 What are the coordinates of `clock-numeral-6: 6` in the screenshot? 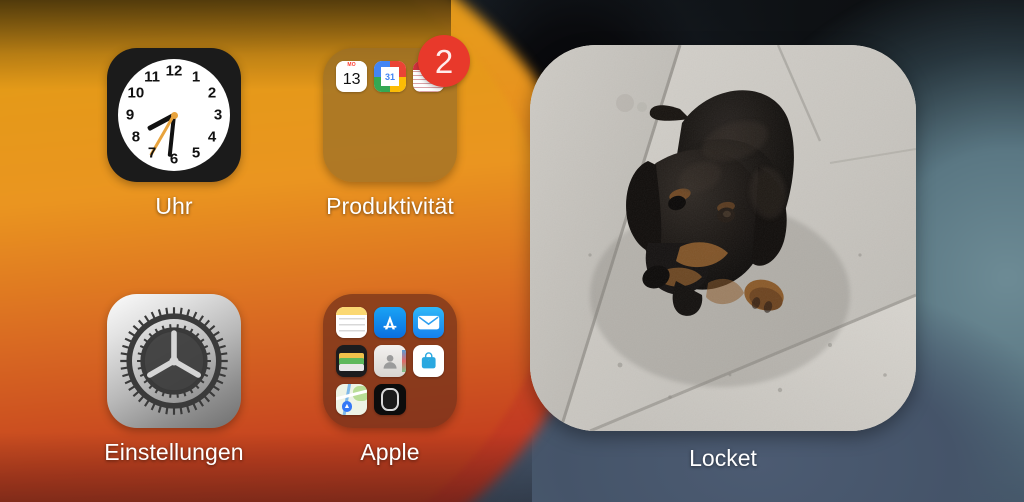 It's located at (174, 159).